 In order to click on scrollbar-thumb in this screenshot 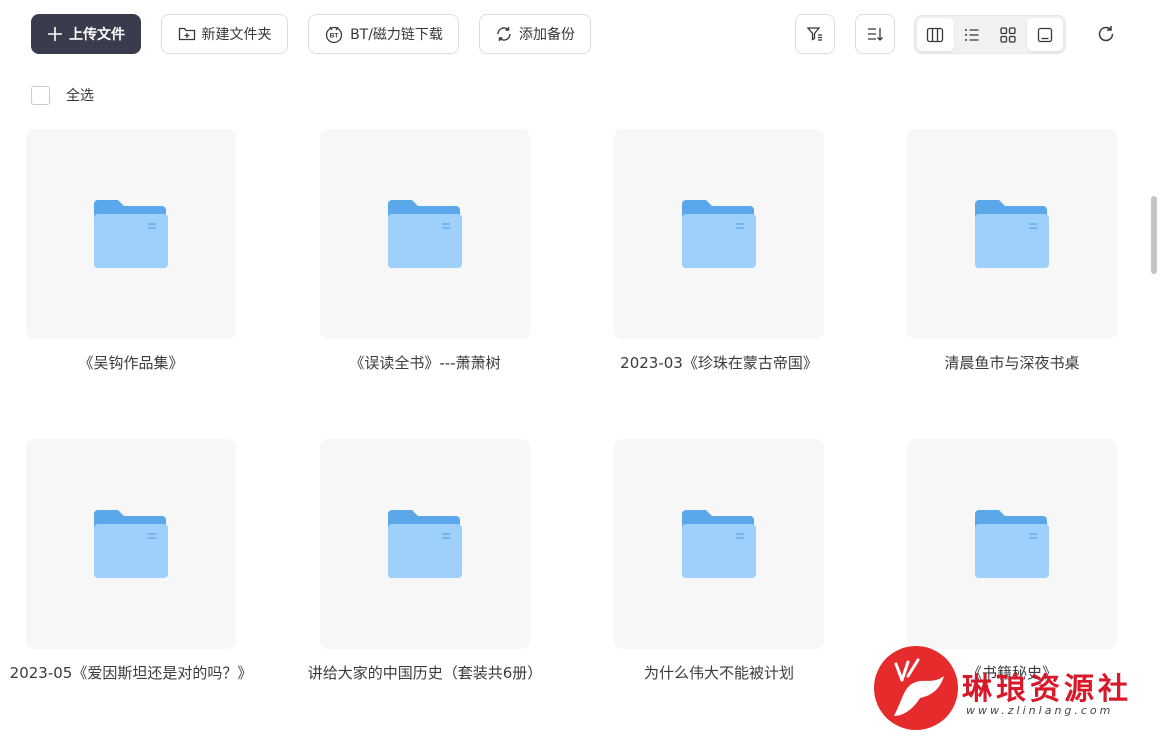, I will do `click(1154, 235)`.